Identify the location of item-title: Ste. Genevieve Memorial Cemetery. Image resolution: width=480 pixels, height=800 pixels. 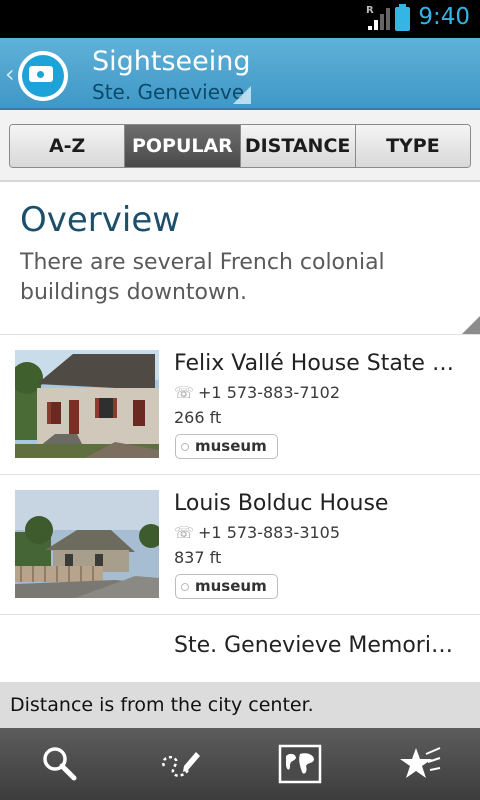
(320, 645).